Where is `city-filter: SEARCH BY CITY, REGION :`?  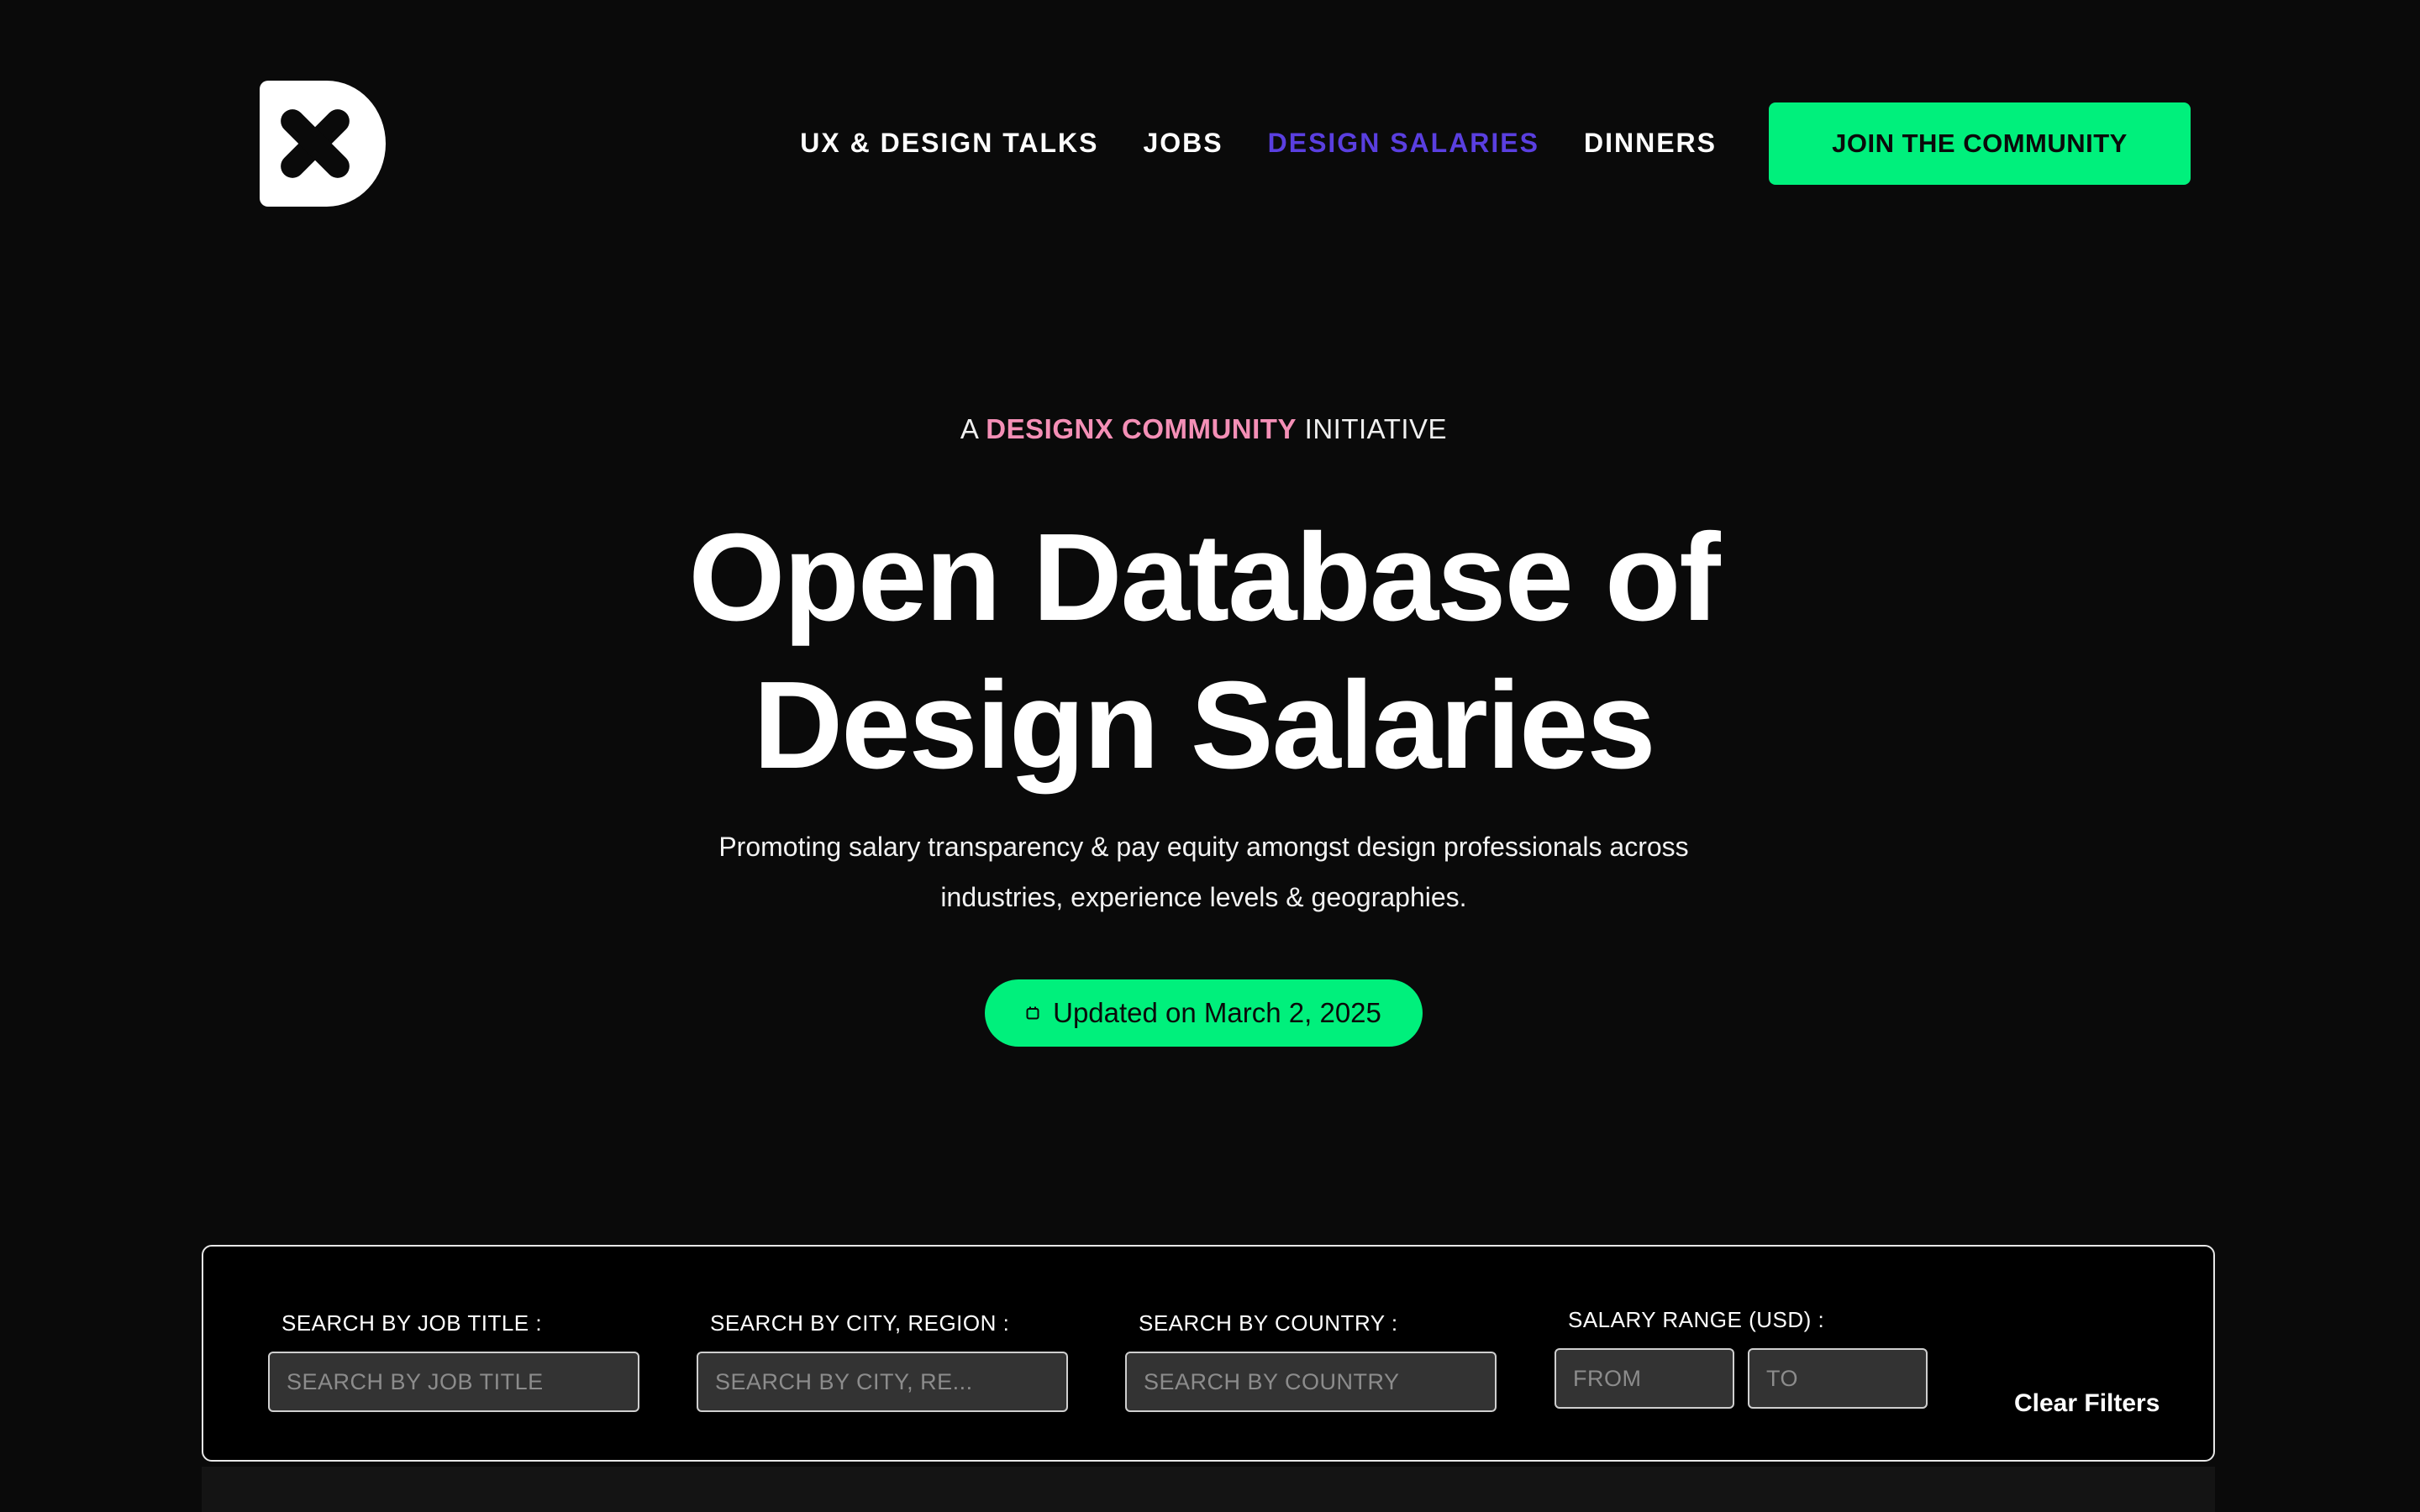 city-filter: SEARCH BY CITY, REGION : is located at coordinates (882, 1361).